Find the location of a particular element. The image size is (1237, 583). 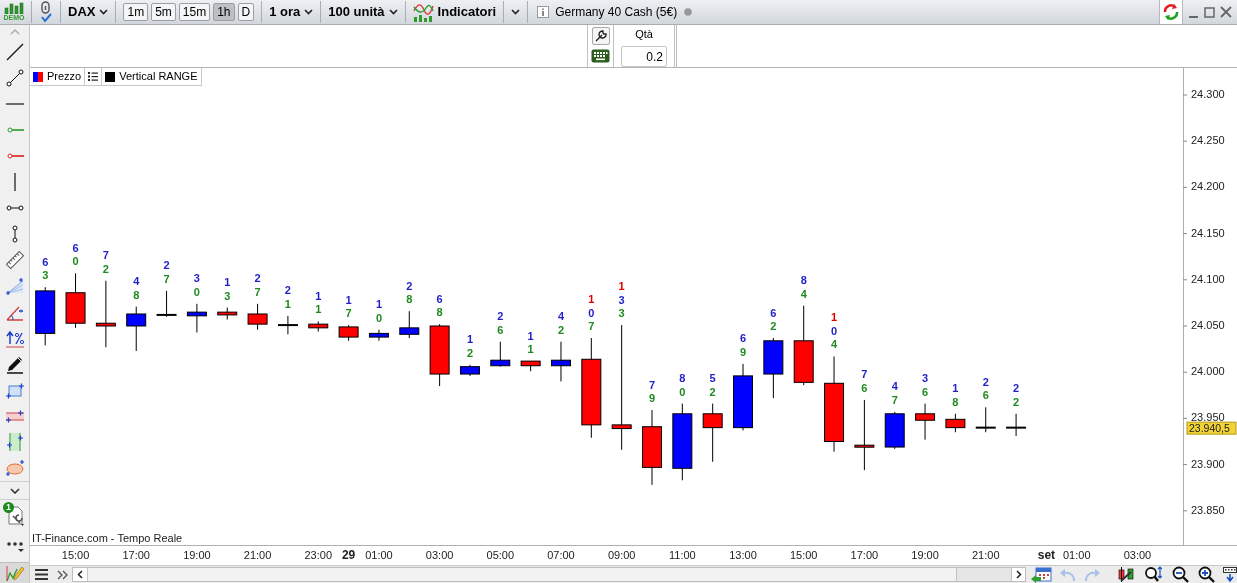

calendar-arrow-icon is located at coordinates (1041, 574).